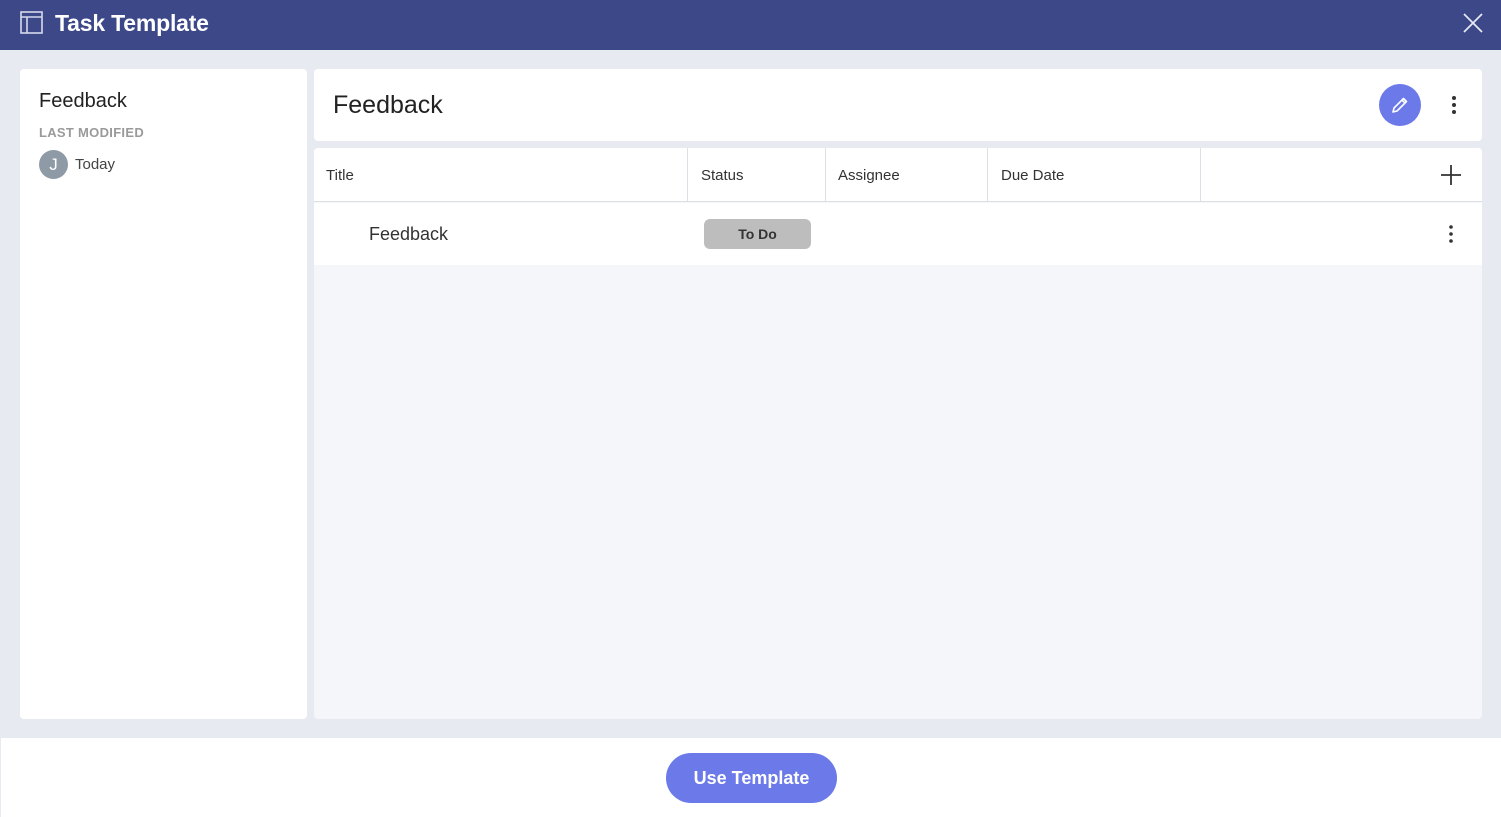  I want to click on row-more-icon, so click(1451, 234).